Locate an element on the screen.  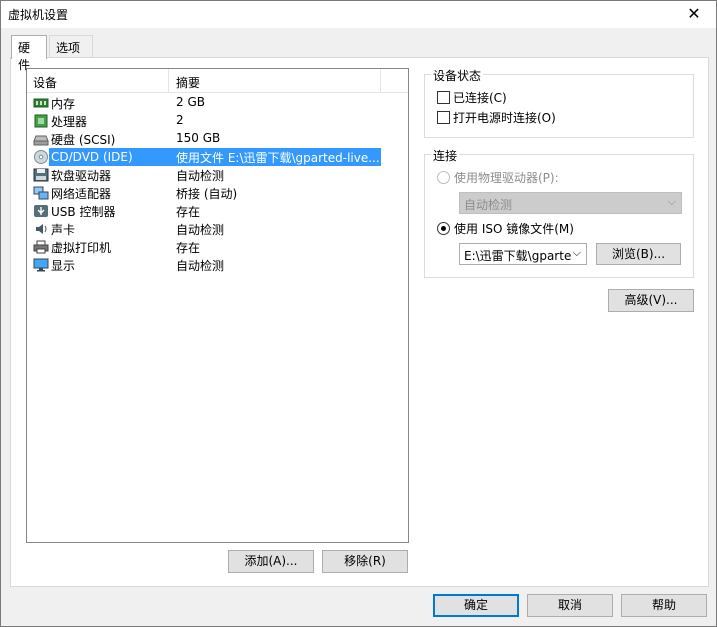
physical-drive-label: 使用物理驱动器(P): is located at coordinates (506, 178).